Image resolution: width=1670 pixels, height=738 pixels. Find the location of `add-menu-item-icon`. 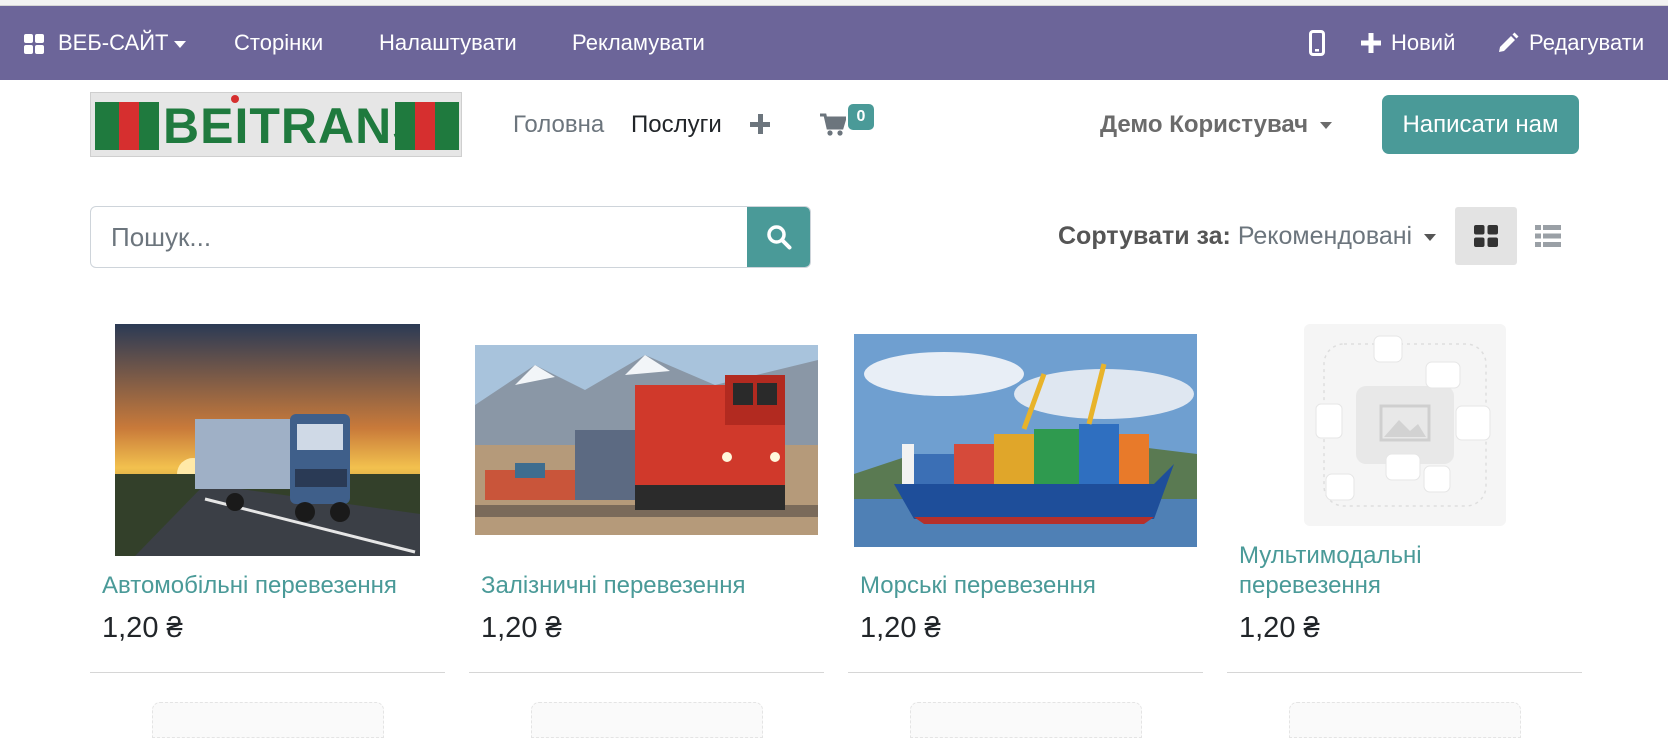

add-menu-item-icon is located at coordinates (760, 124).